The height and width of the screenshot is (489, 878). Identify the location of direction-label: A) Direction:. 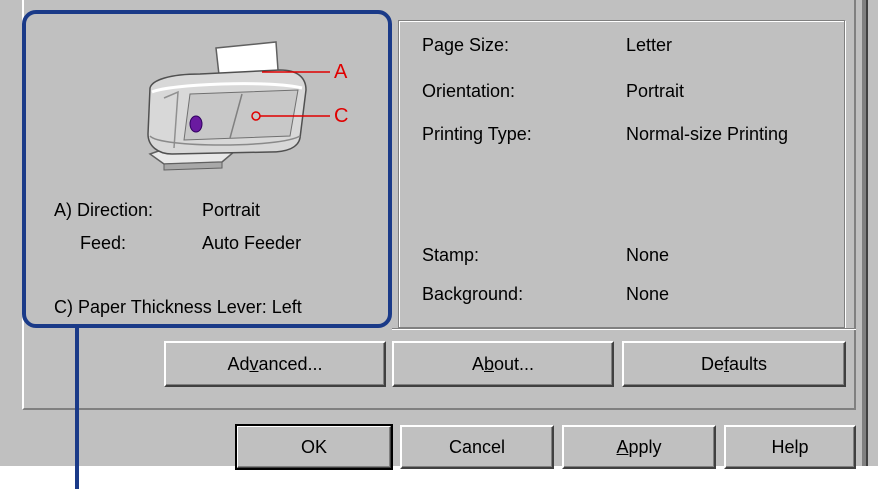
(104, 210).